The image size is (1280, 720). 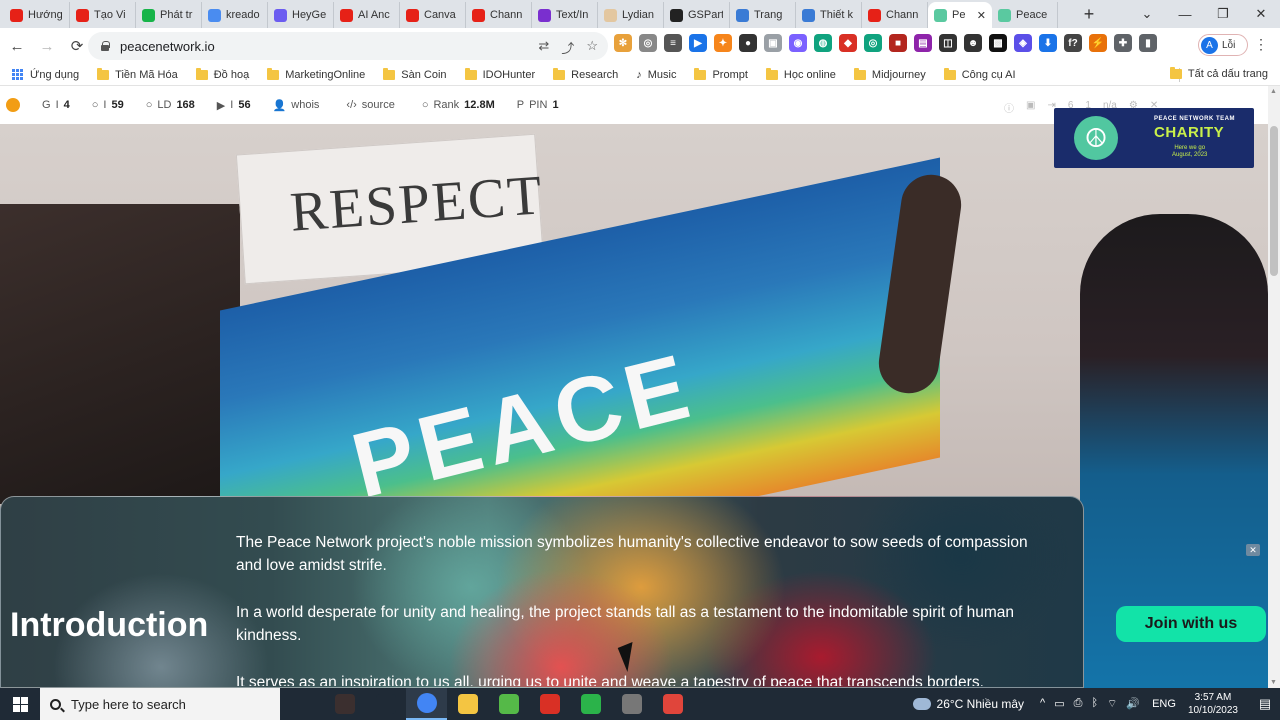 I want to click on bookmark-item: Ứng dụng, so click(x=45, y=74).